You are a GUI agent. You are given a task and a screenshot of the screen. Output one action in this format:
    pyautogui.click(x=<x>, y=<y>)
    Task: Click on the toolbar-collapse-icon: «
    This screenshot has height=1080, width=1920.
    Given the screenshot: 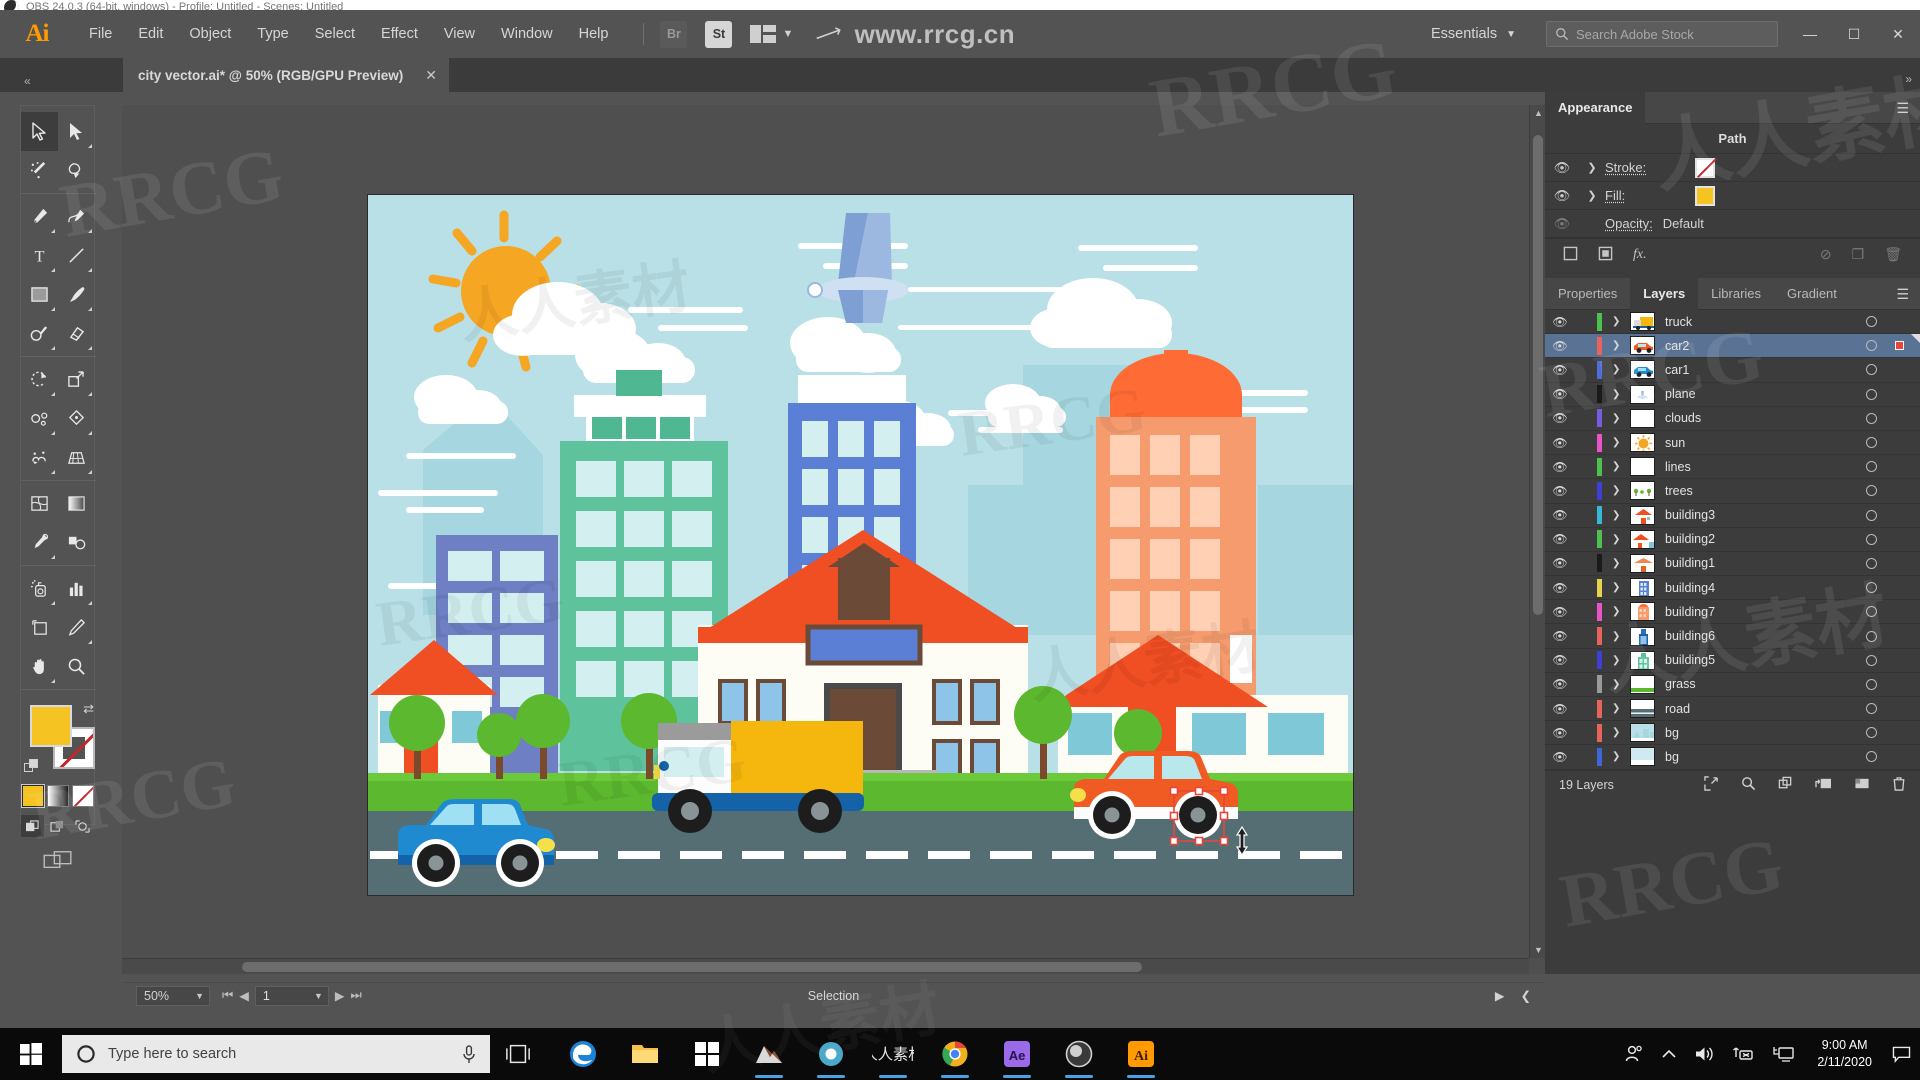 What is the action you would take?
    pyautogui.click(x=27, y=81)
    